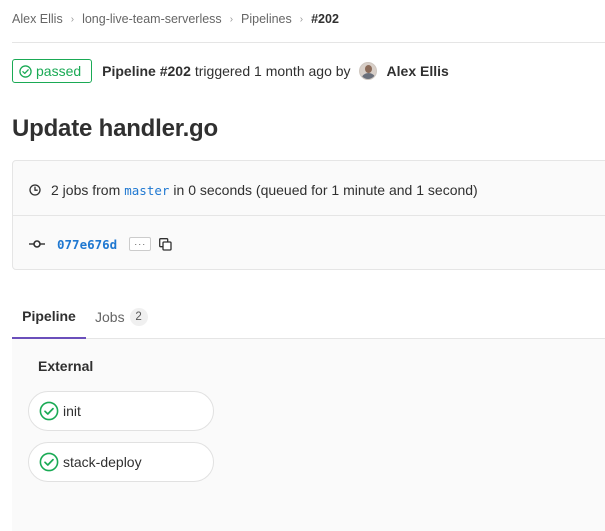 The image size is (605, 531). What do you see at coordinates (115, 128) in the screenshot?
I see `page-title: Update handler.go` at bounding box center [115, 128].